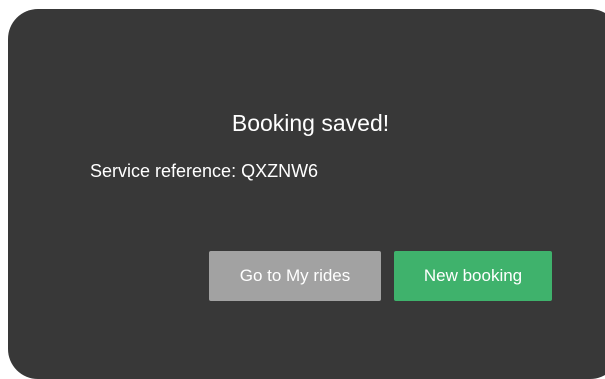  Describe the element at coordinates (295, 276) in the screenshot. I see `go-to-my-rides-button: Go to My rides` at that location.